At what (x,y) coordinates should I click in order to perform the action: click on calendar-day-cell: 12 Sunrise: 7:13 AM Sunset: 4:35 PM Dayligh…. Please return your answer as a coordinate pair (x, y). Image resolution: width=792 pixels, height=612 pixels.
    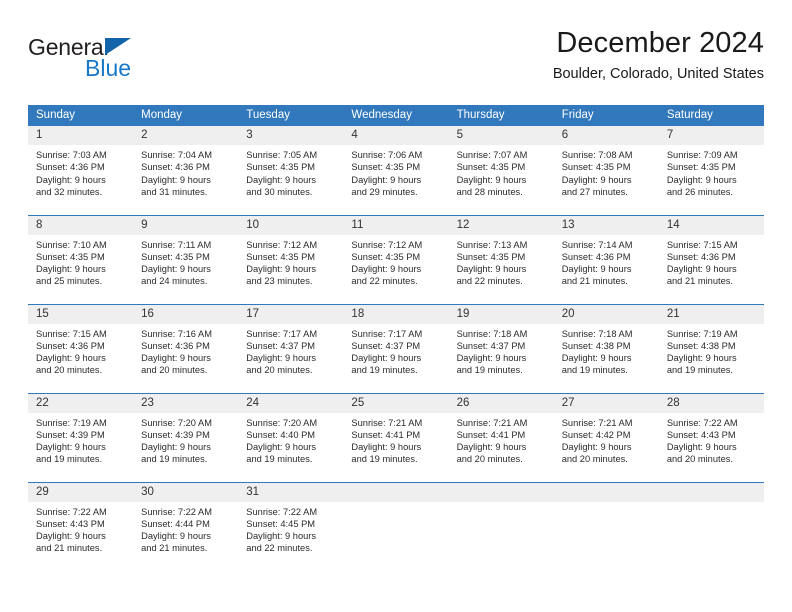
    Looking at the image, I should click on (501, 259).